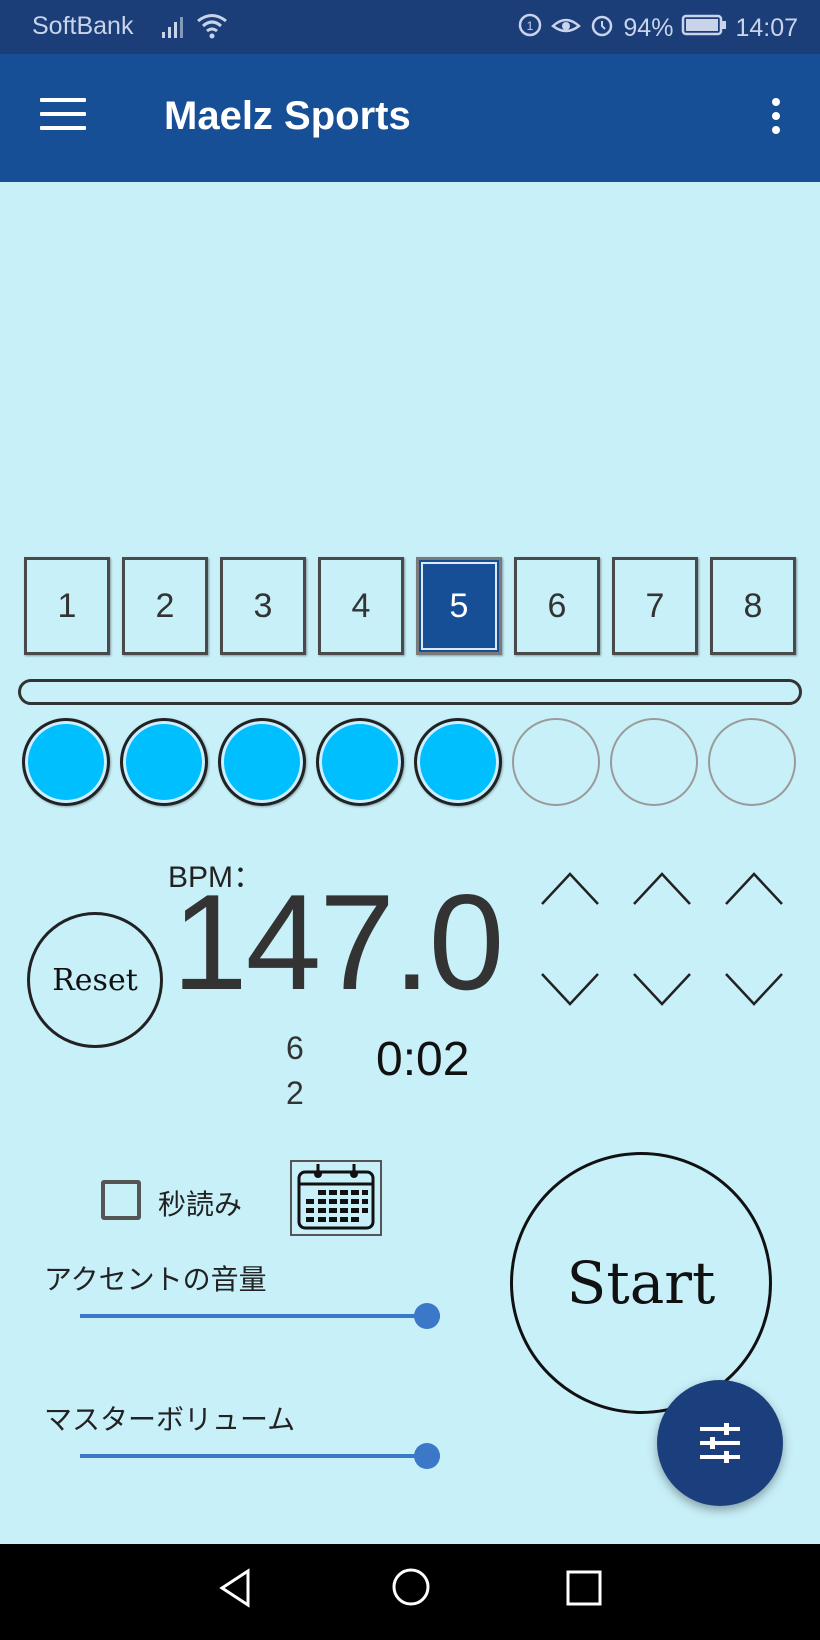 The height and width of the screenshot is (1640, 820). What do you see at coordinates (165, 606) in the screenshot?
I see `beat-box-2: 2` at bounding box center [165, 606].